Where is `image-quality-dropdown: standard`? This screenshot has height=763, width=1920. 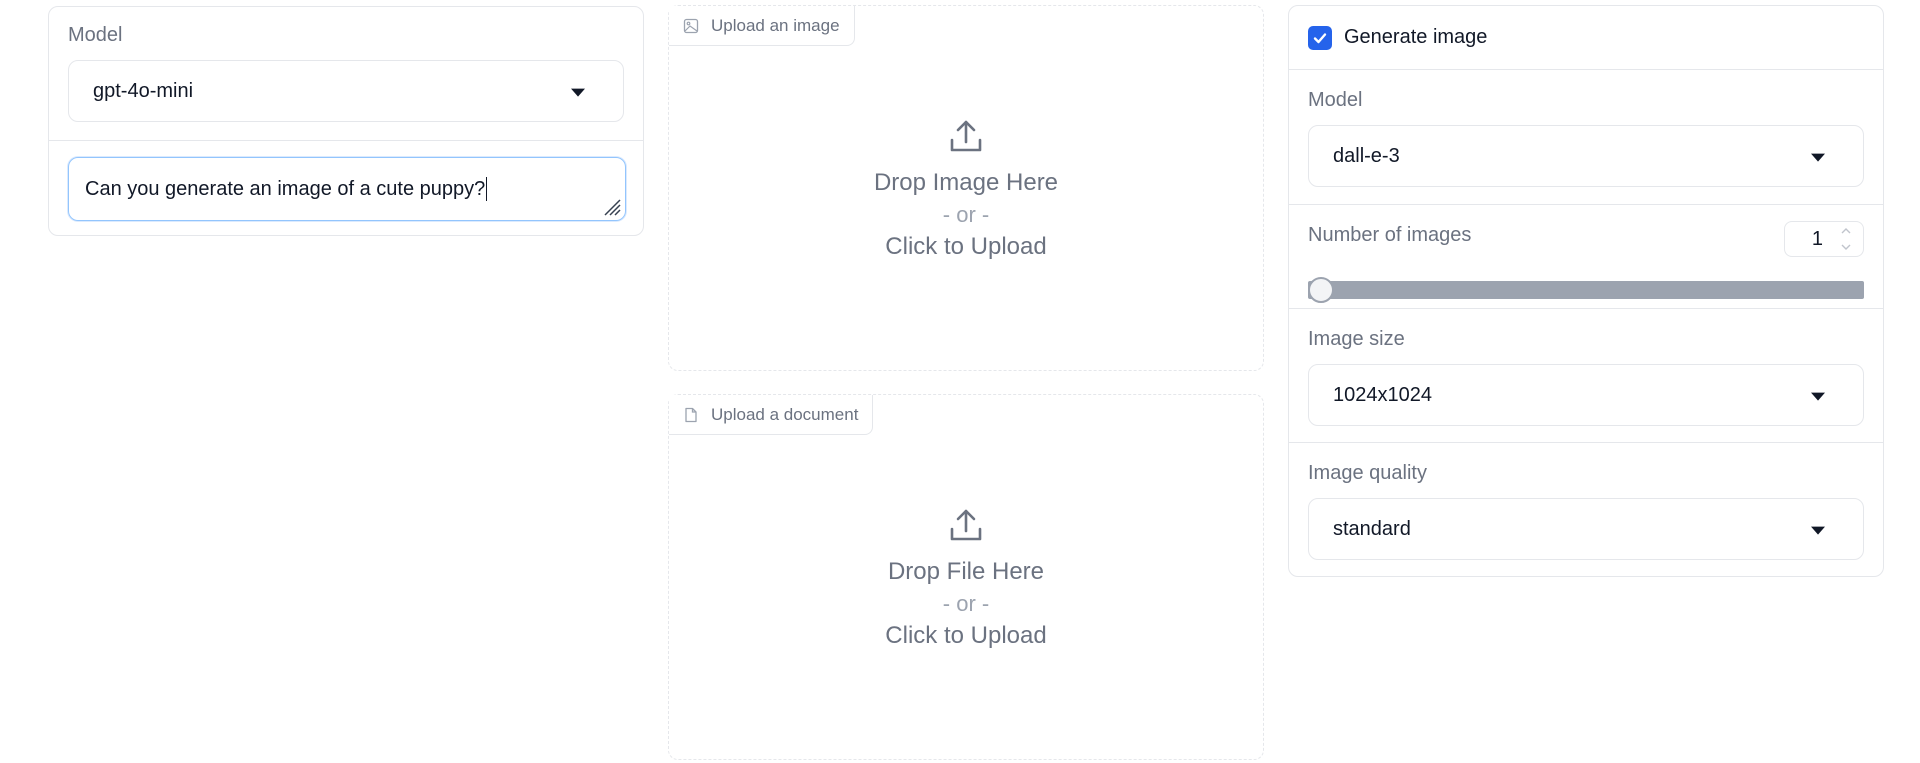 image-quality-dropdown: standard is located at coordinates (1586, 529).